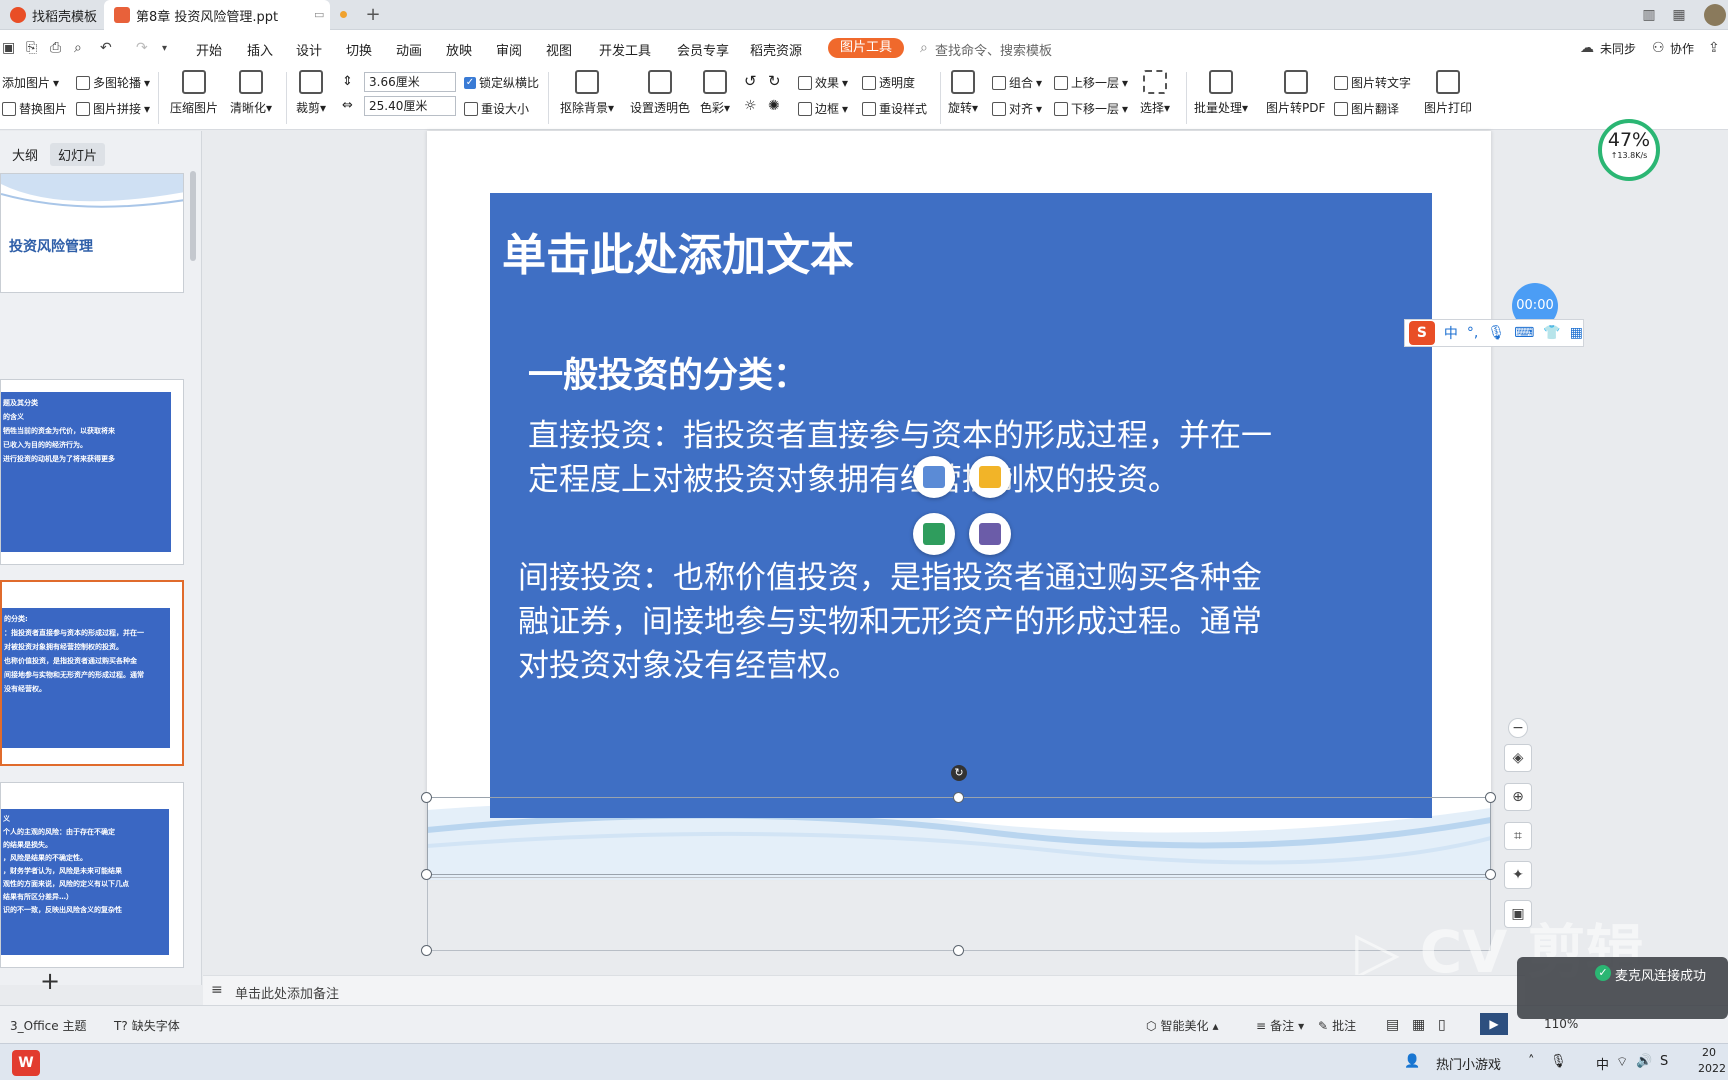 This screenshot has width=1728, height=1080. Describe the element at coordinates (1714, 48) in the screenshot. I see `share-icon: ⇪` at that location.